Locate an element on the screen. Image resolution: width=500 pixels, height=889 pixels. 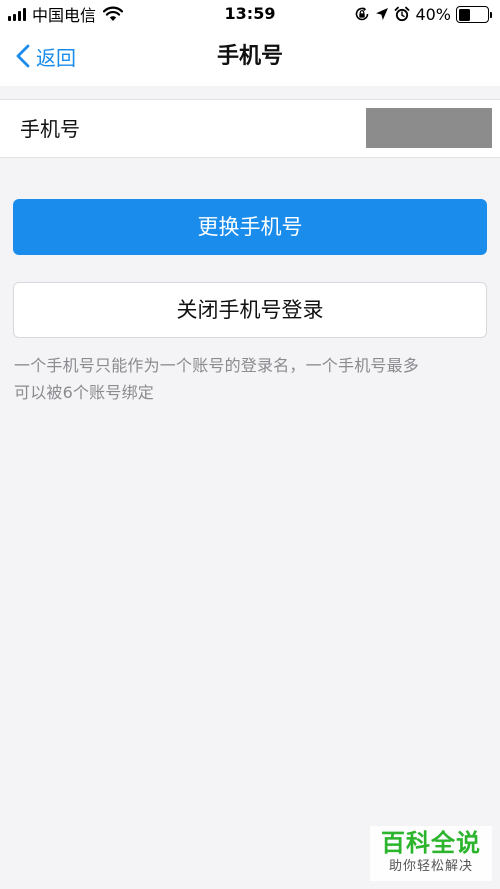
watermark-subtitle: 助你轻松解决 is located at coordinates (430, 866).